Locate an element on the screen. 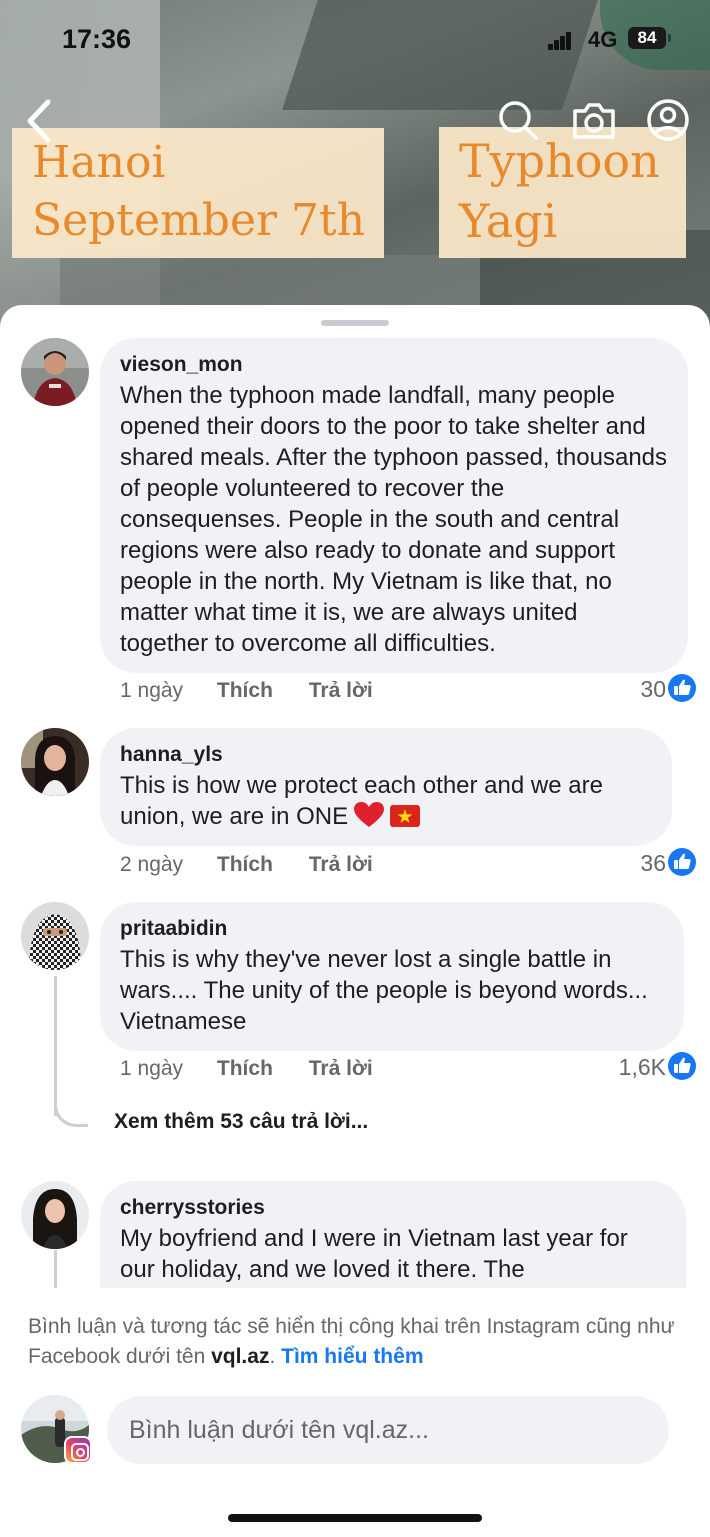 This screenshot has height=1537, width=710. comment-username: cherrysstories is located at coordinates (393, 1207).